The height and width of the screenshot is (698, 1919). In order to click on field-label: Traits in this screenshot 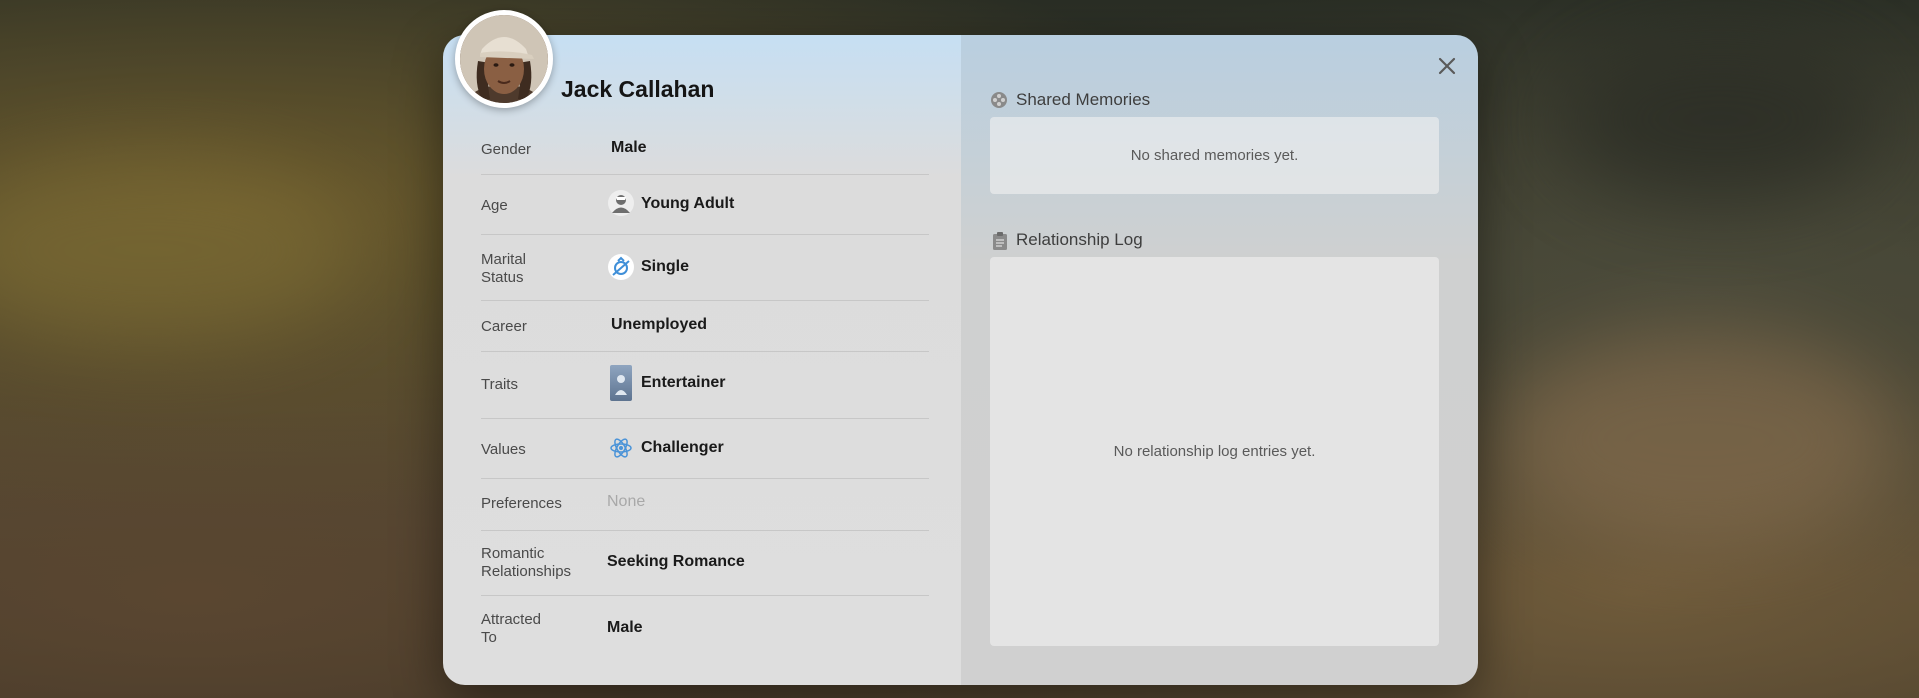, I will do `click(499, 384)`.